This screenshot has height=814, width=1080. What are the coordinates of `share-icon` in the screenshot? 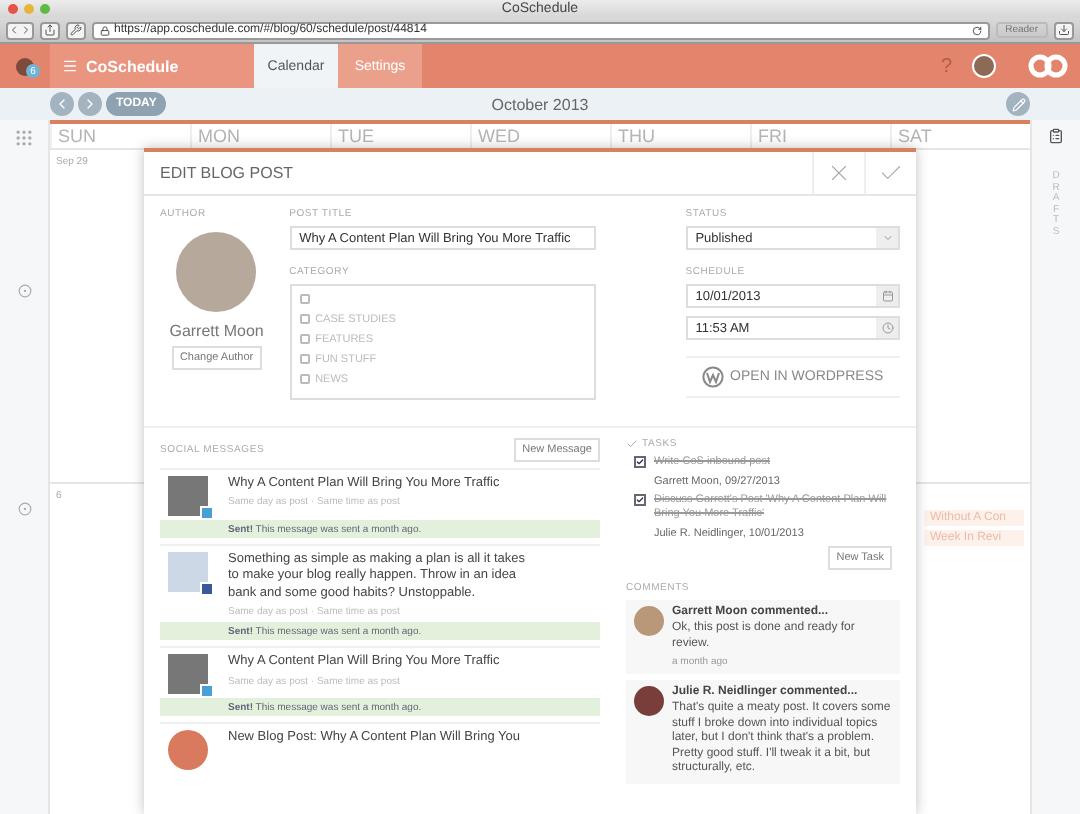 It's located at (50, 30).